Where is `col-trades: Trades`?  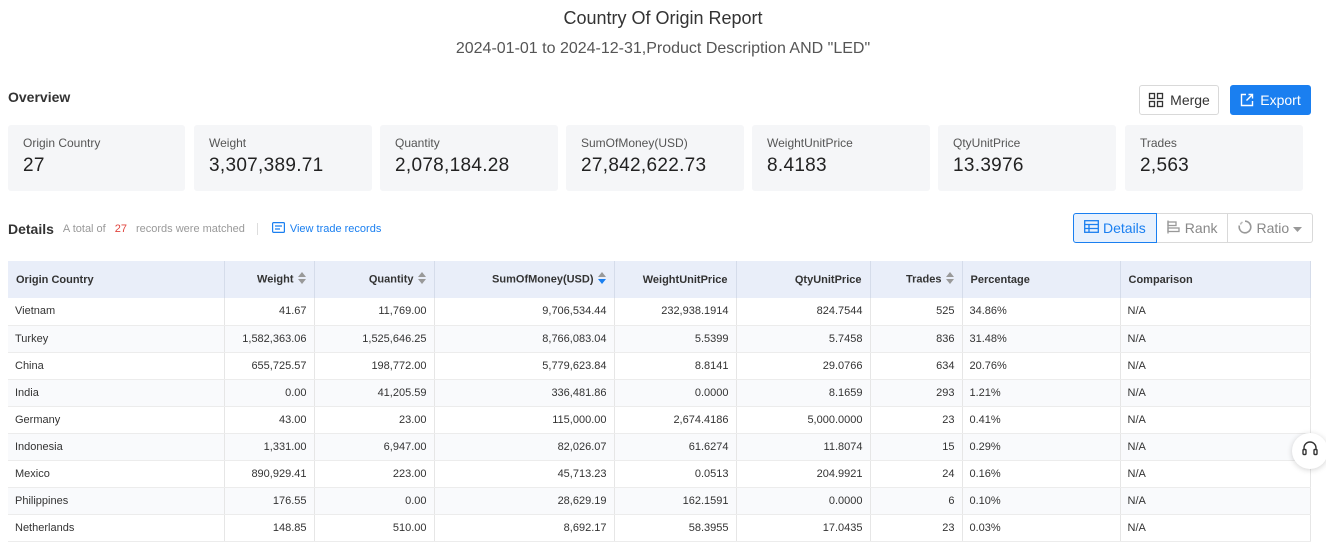 col-trades: Trades is located at coordinates (916, 279).